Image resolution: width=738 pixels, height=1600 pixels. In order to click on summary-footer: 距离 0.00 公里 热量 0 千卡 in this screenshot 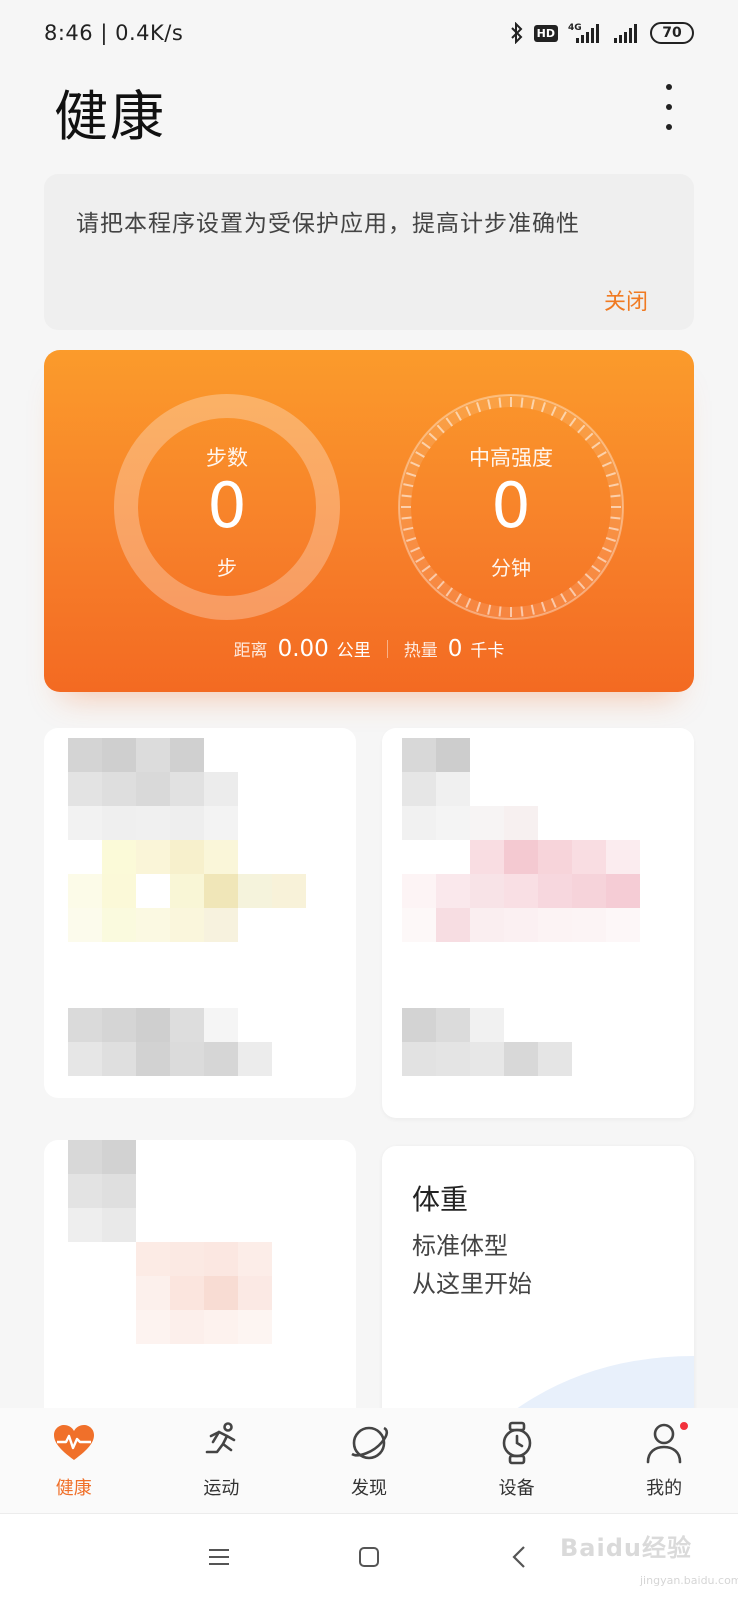, I will do `click(369, 649)`.